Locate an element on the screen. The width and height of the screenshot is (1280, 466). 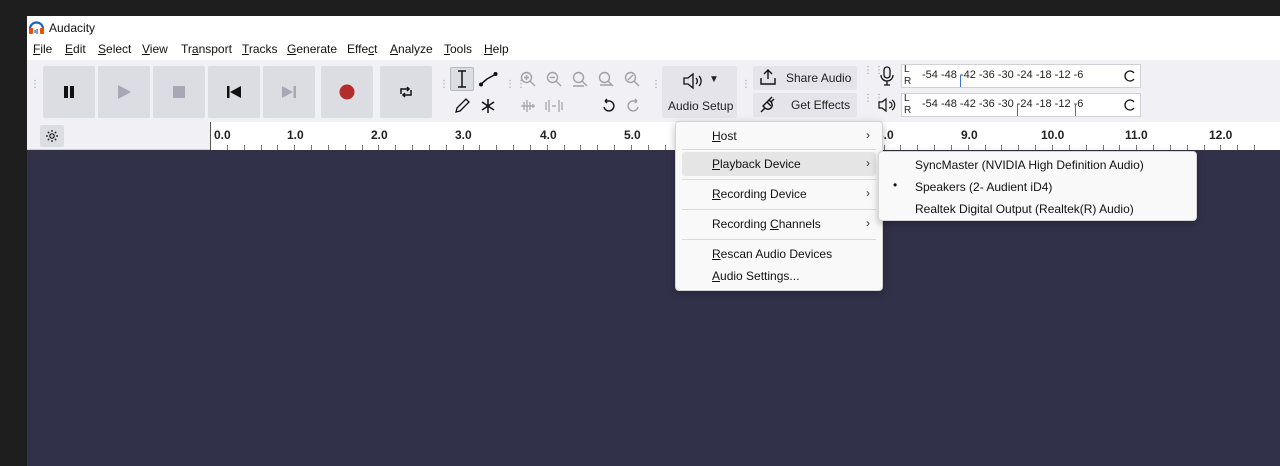
loop-button is located at coordinates (406, 92).